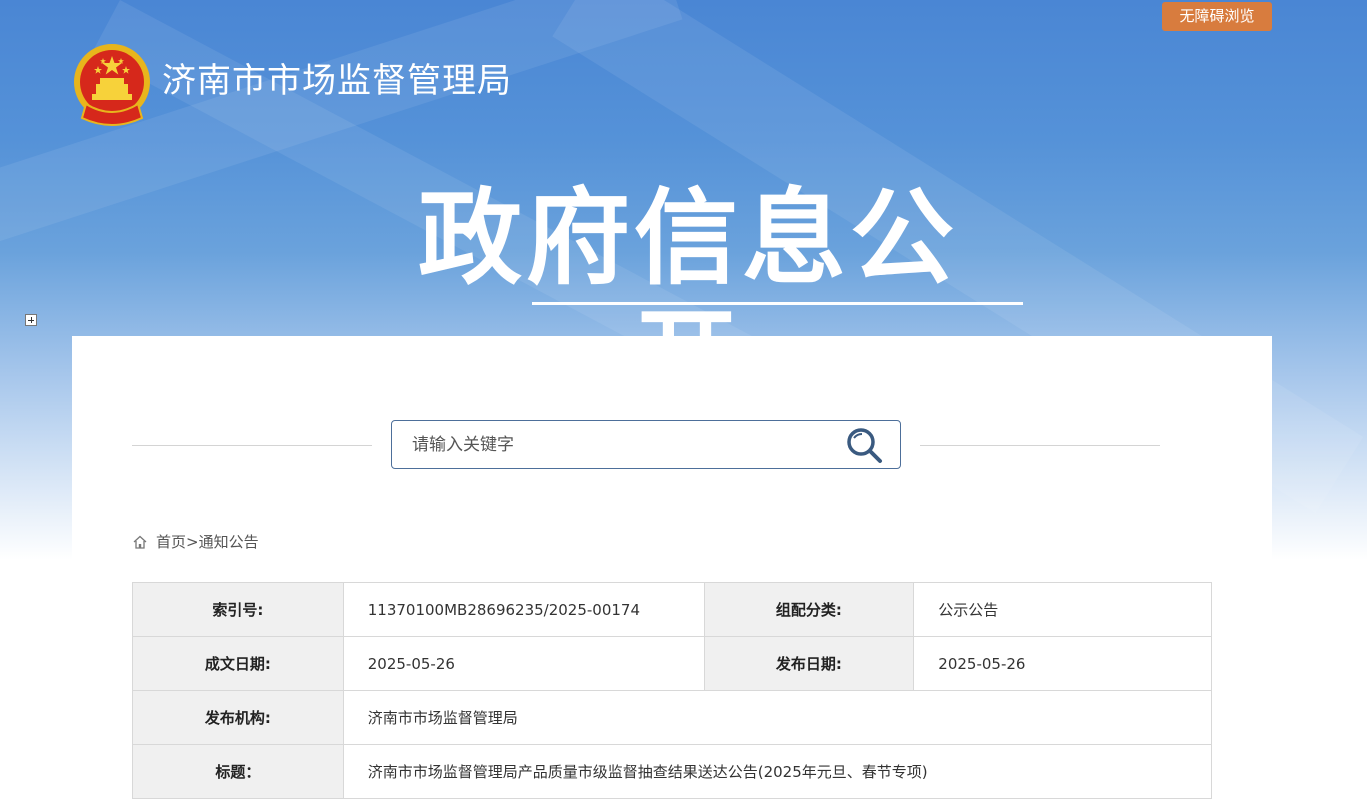 The width and height of the screenshot is (1367, 799). Describe the element at coordinates (112, 85) in the screenshot. I see `national-emblem-icon` at that location.